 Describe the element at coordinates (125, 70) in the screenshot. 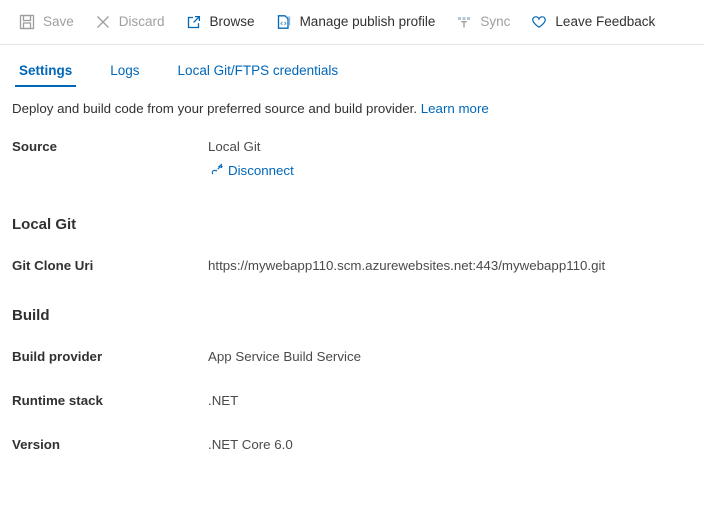

I see `tab-logs-label: Logs` at that location.